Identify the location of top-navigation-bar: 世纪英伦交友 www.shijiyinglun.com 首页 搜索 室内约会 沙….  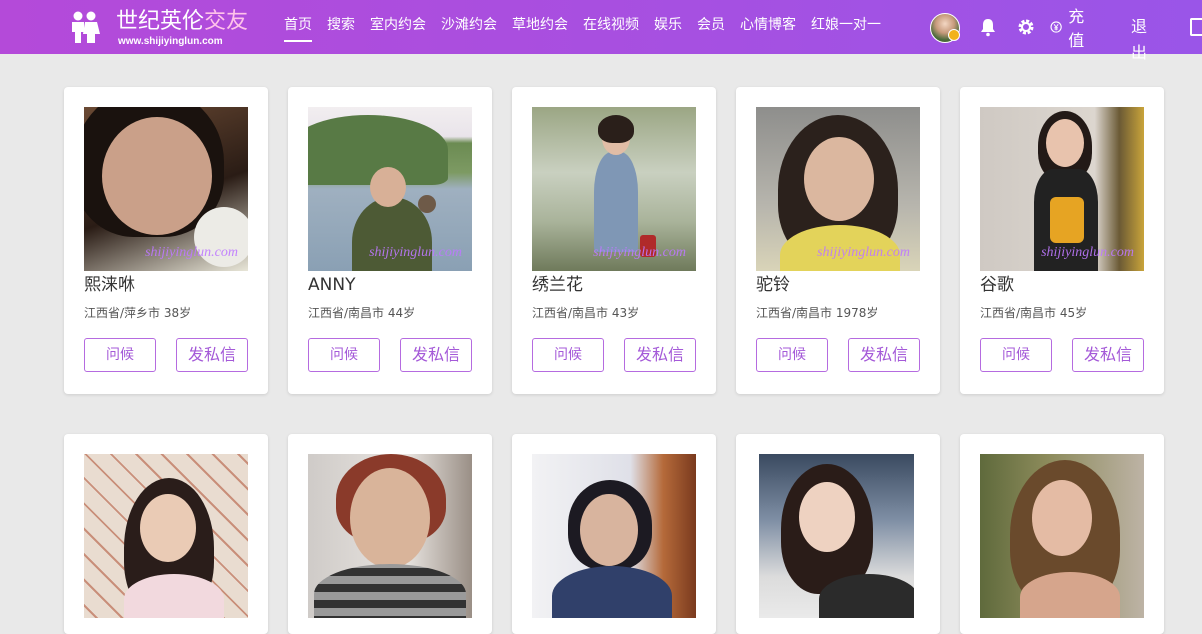
(601, 31).